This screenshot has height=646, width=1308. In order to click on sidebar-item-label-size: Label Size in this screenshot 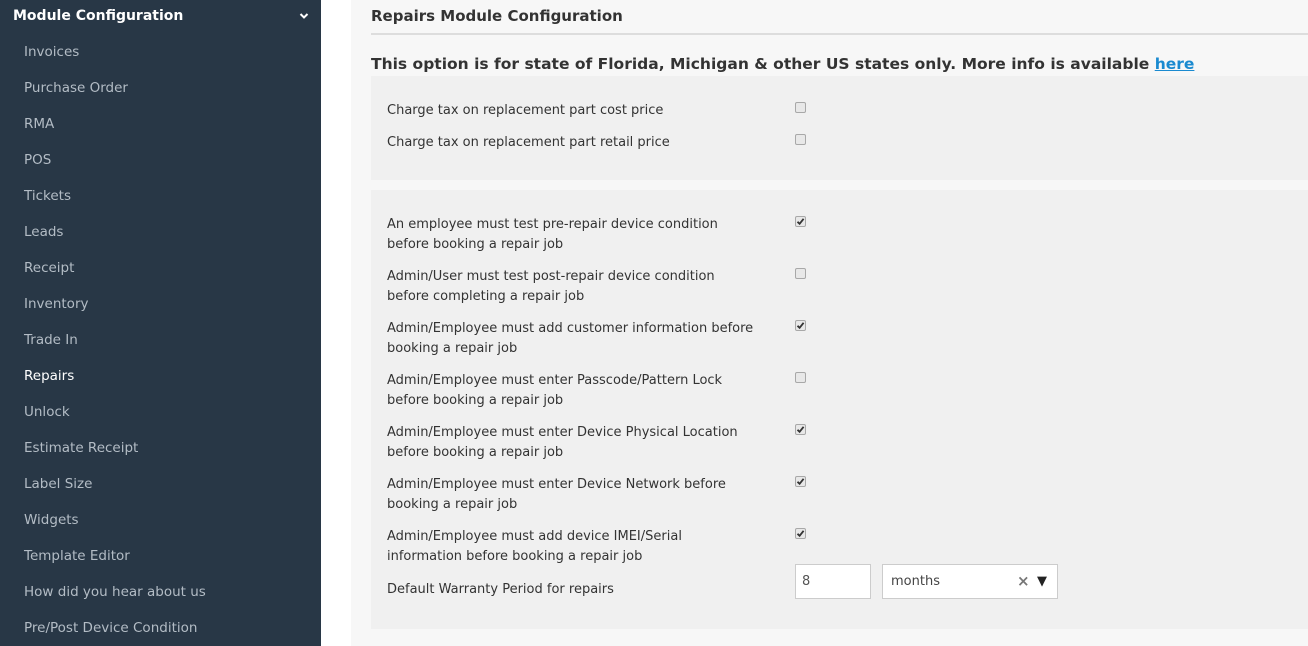, I will do `click(160, 484)`.